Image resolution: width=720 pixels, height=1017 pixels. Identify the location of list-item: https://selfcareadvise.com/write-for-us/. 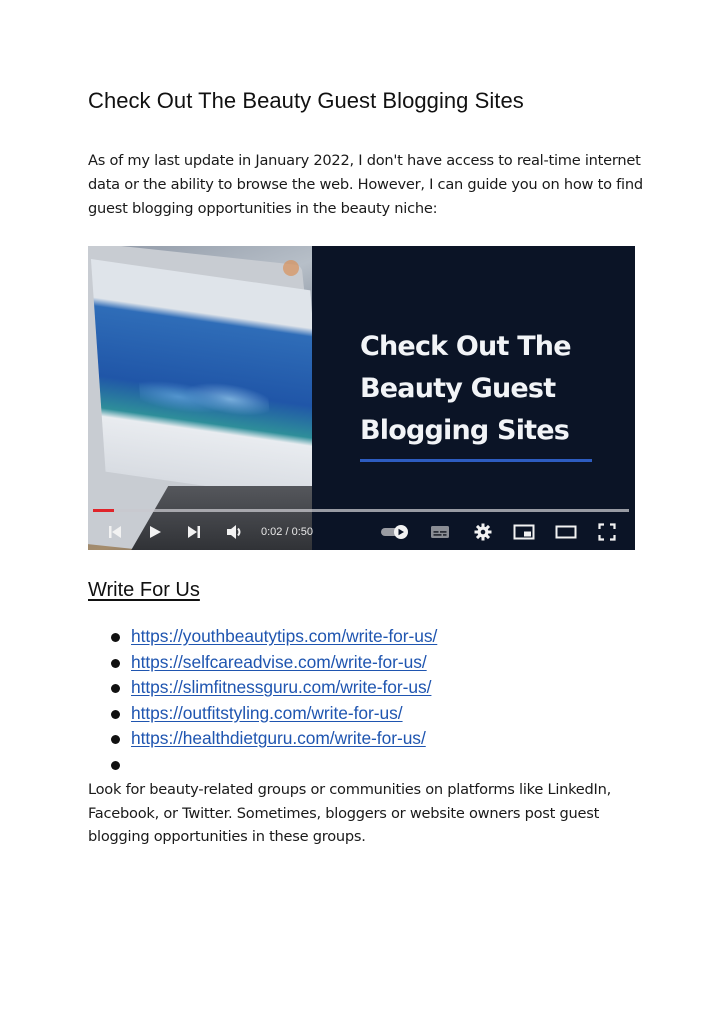
(272, 663).